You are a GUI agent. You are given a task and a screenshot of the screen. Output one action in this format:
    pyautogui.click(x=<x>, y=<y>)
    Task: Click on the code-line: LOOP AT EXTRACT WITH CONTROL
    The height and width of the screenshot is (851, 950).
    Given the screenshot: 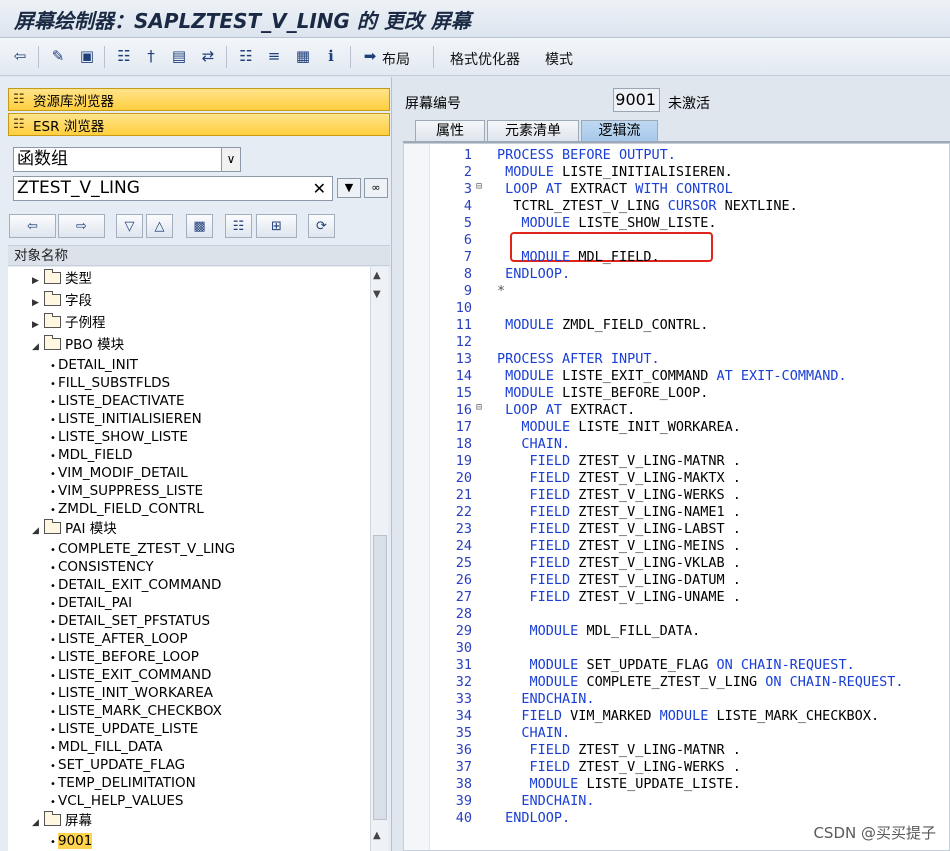 What is the action you would take?
    pyautogui.click(x=615, y=189)
    